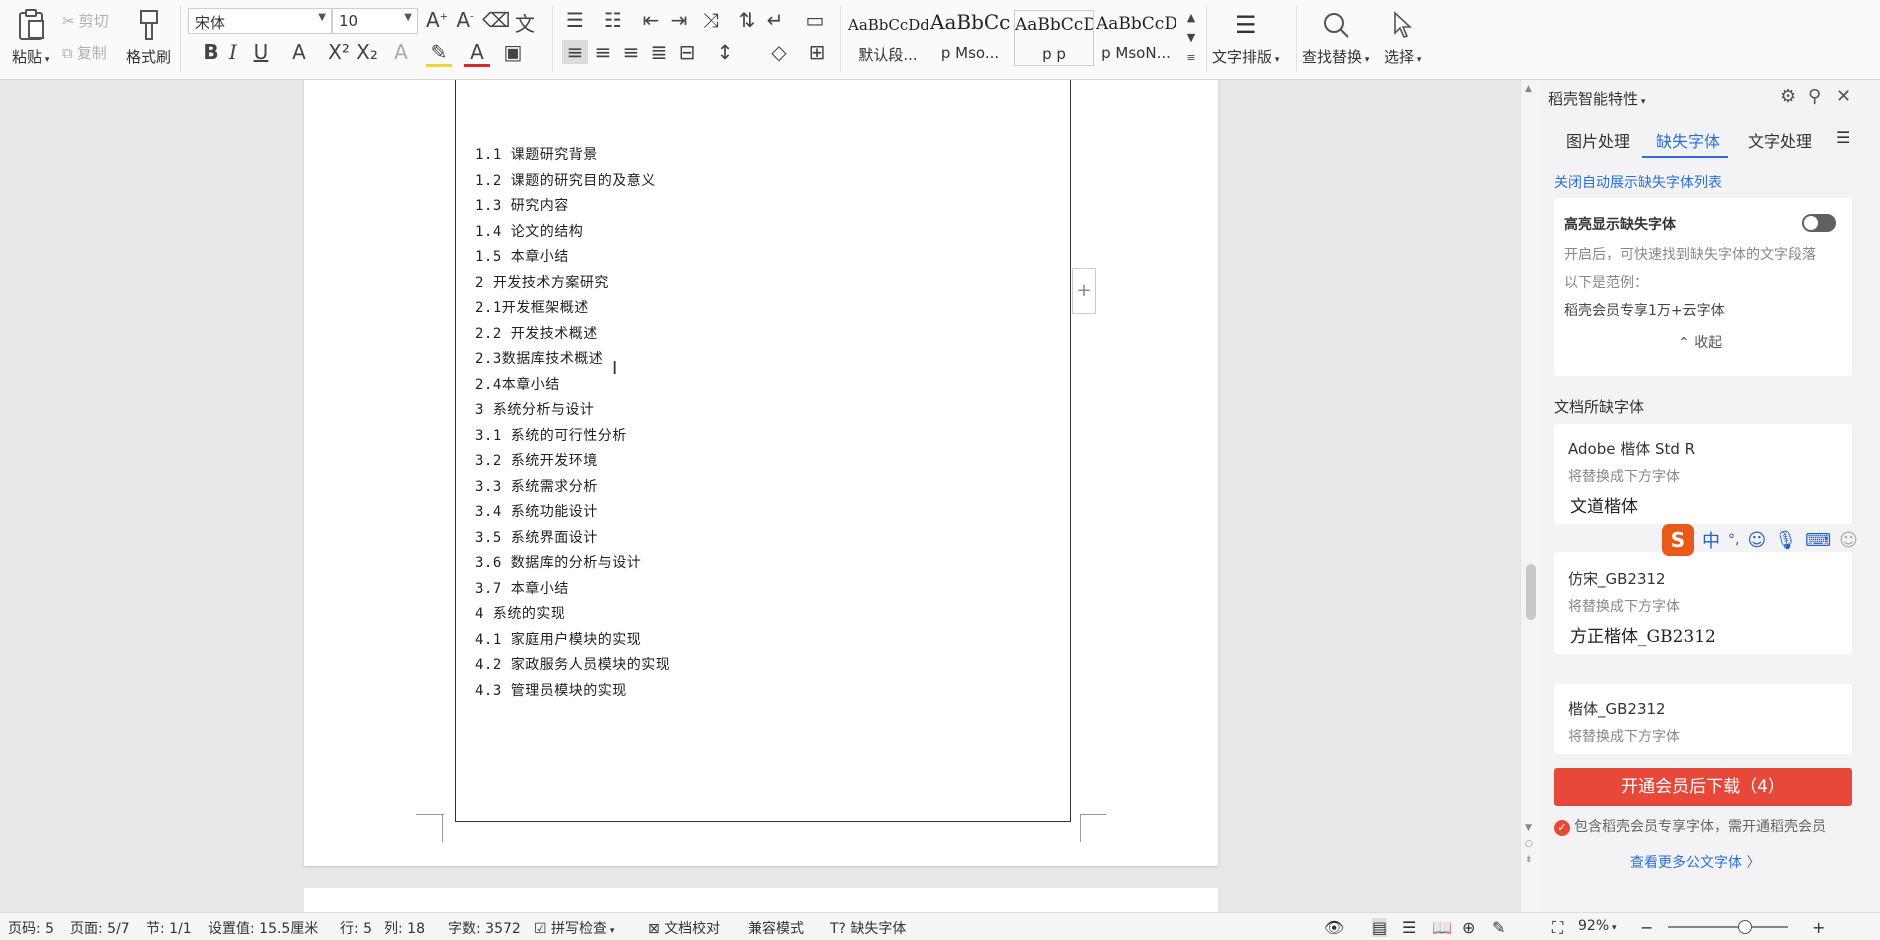 Image resolution: width=1880 pixels, height=940 pixels. Describe the element at coordinates (659, 52) in the screenshot. I see `justify-icon: ≣` at that location.